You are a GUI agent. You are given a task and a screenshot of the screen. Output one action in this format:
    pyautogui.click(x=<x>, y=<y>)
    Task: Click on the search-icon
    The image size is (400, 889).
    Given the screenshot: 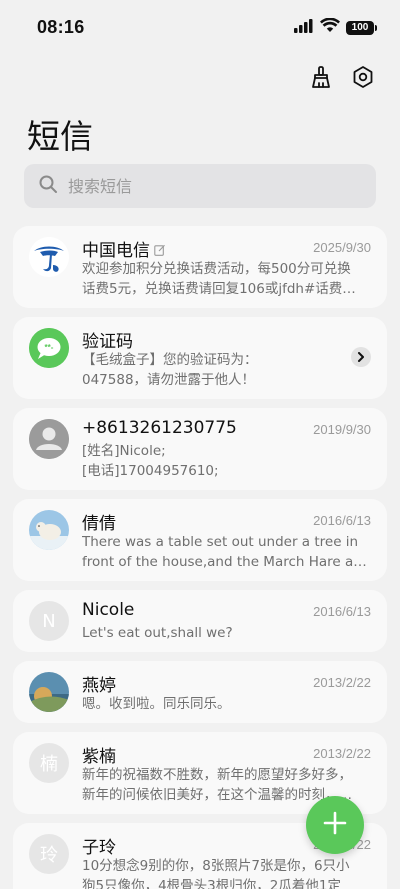 What is the action you would take?
    pyautogui.click(x=48, y=186)
    